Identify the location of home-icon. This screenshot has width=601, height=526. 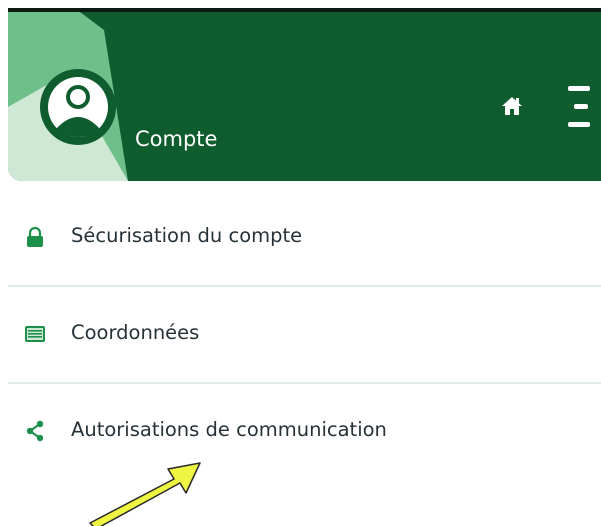
(512, 106).